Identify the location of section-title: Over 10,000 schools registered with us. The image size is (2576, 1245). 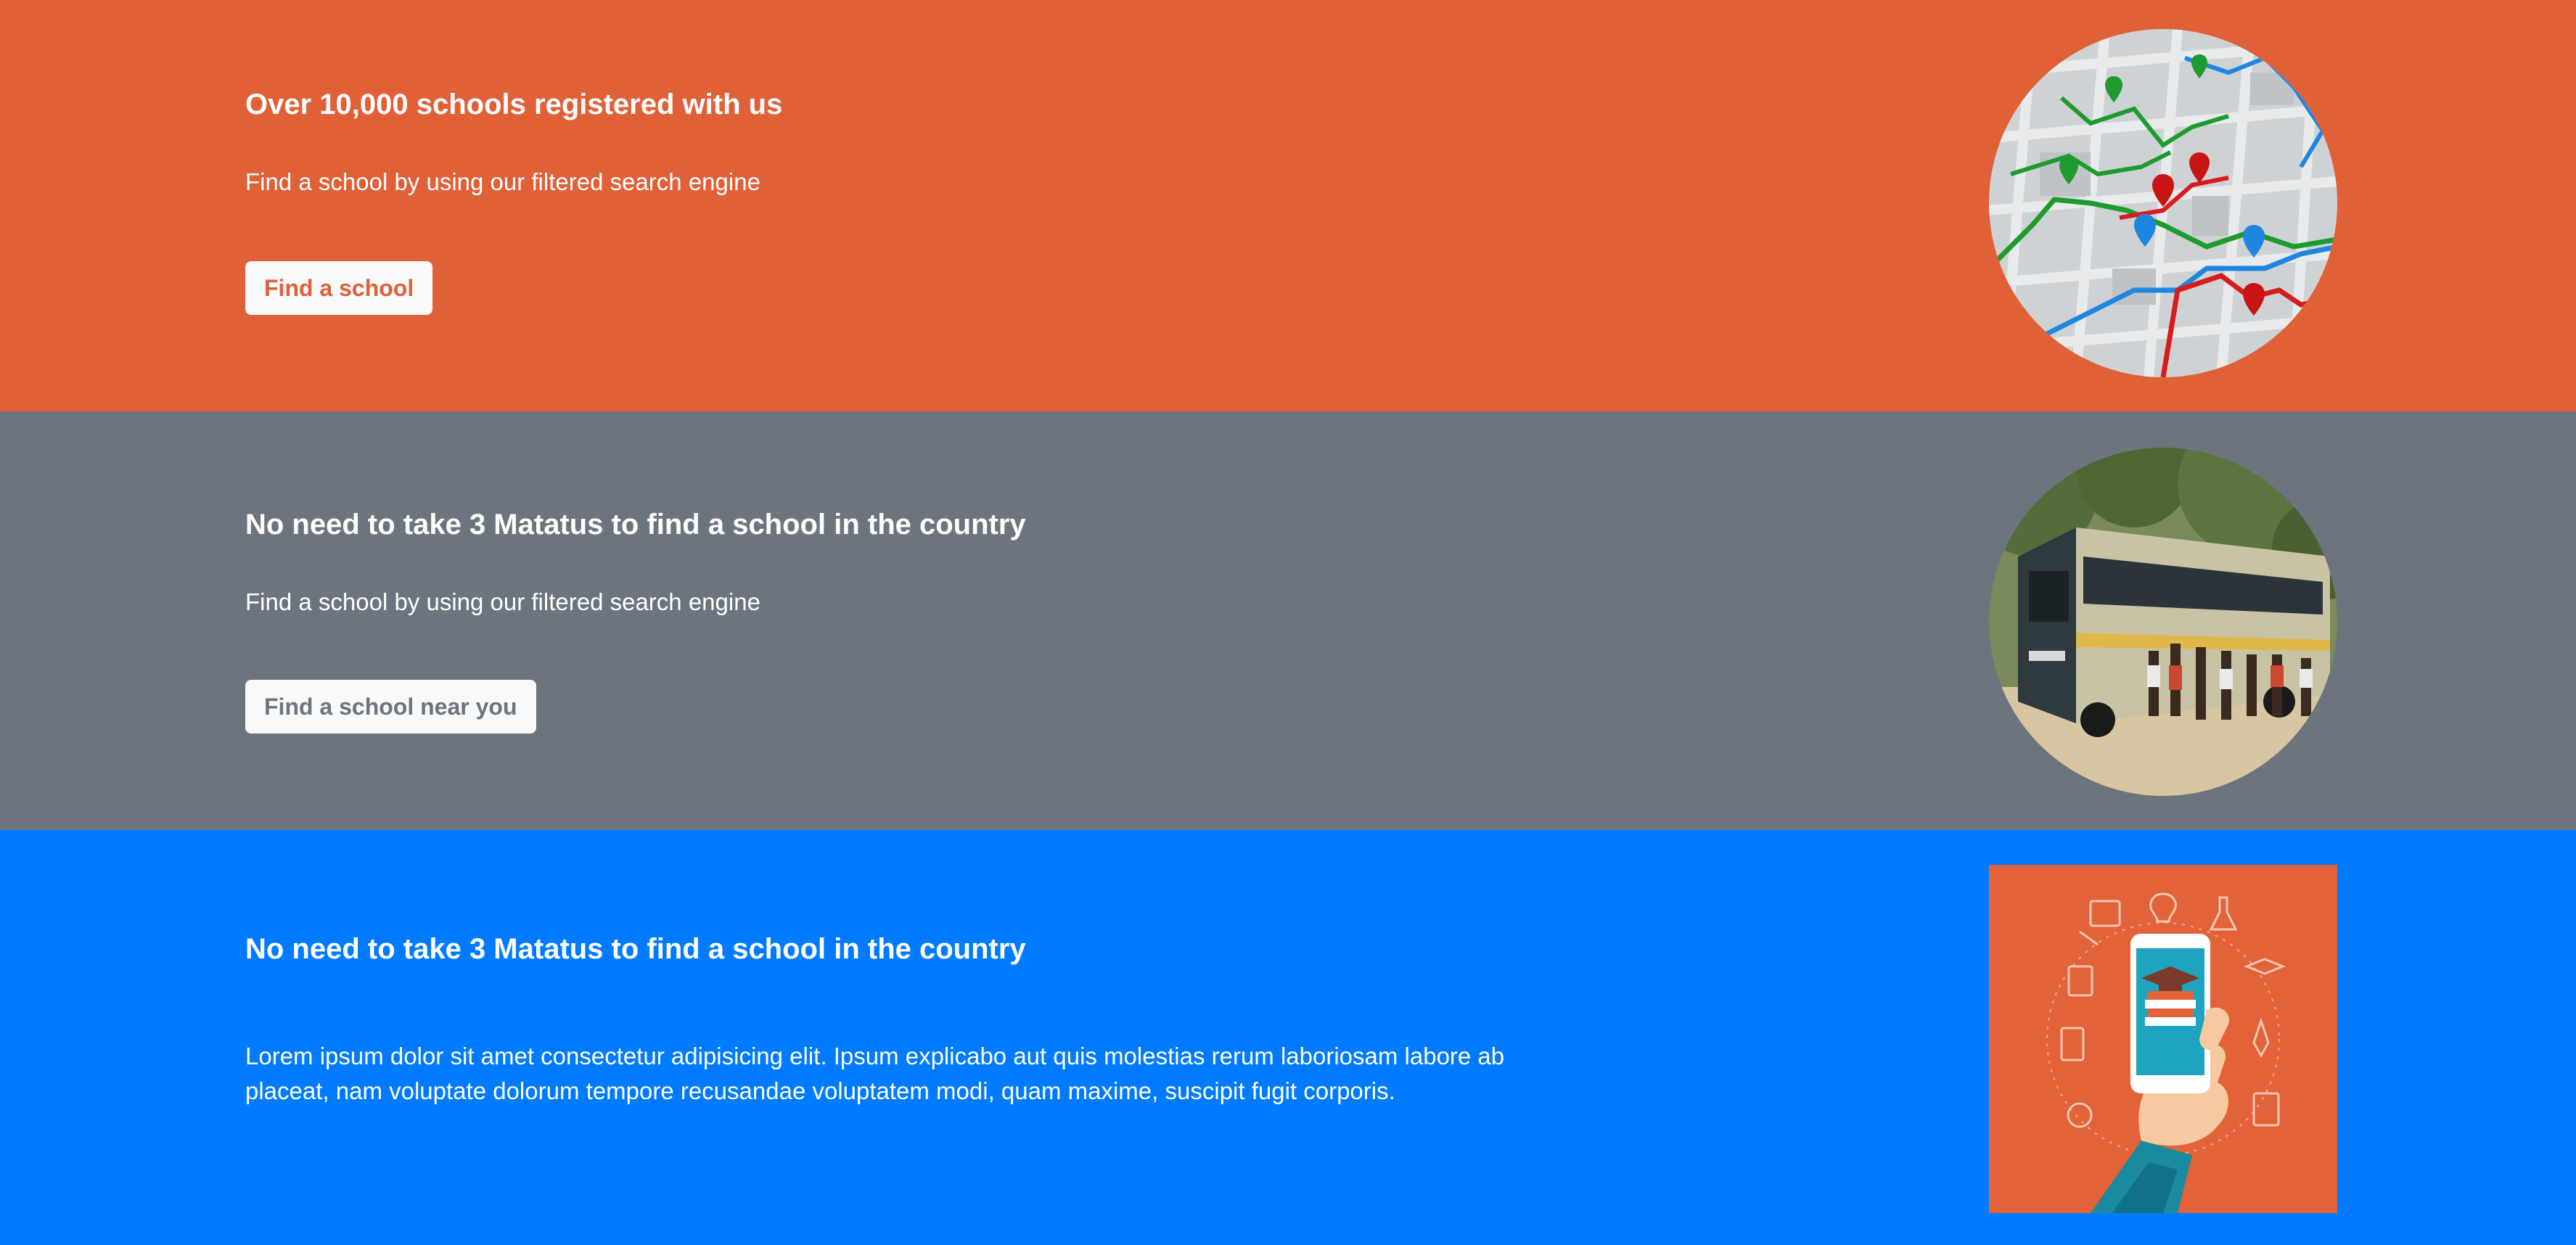
(514, 104).